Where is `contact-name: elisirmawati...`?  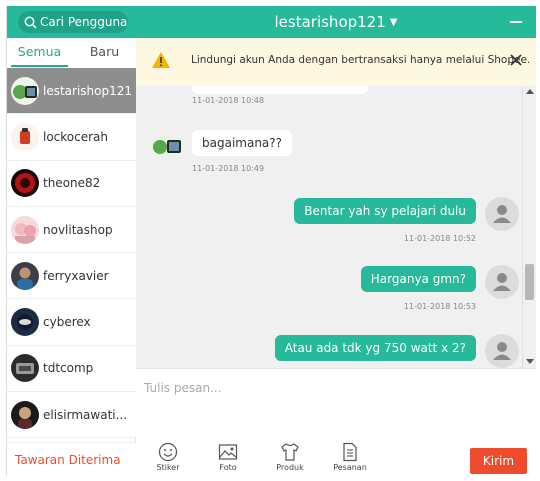 contact-name: elisirmawati... is located at coordinates (85, 414).